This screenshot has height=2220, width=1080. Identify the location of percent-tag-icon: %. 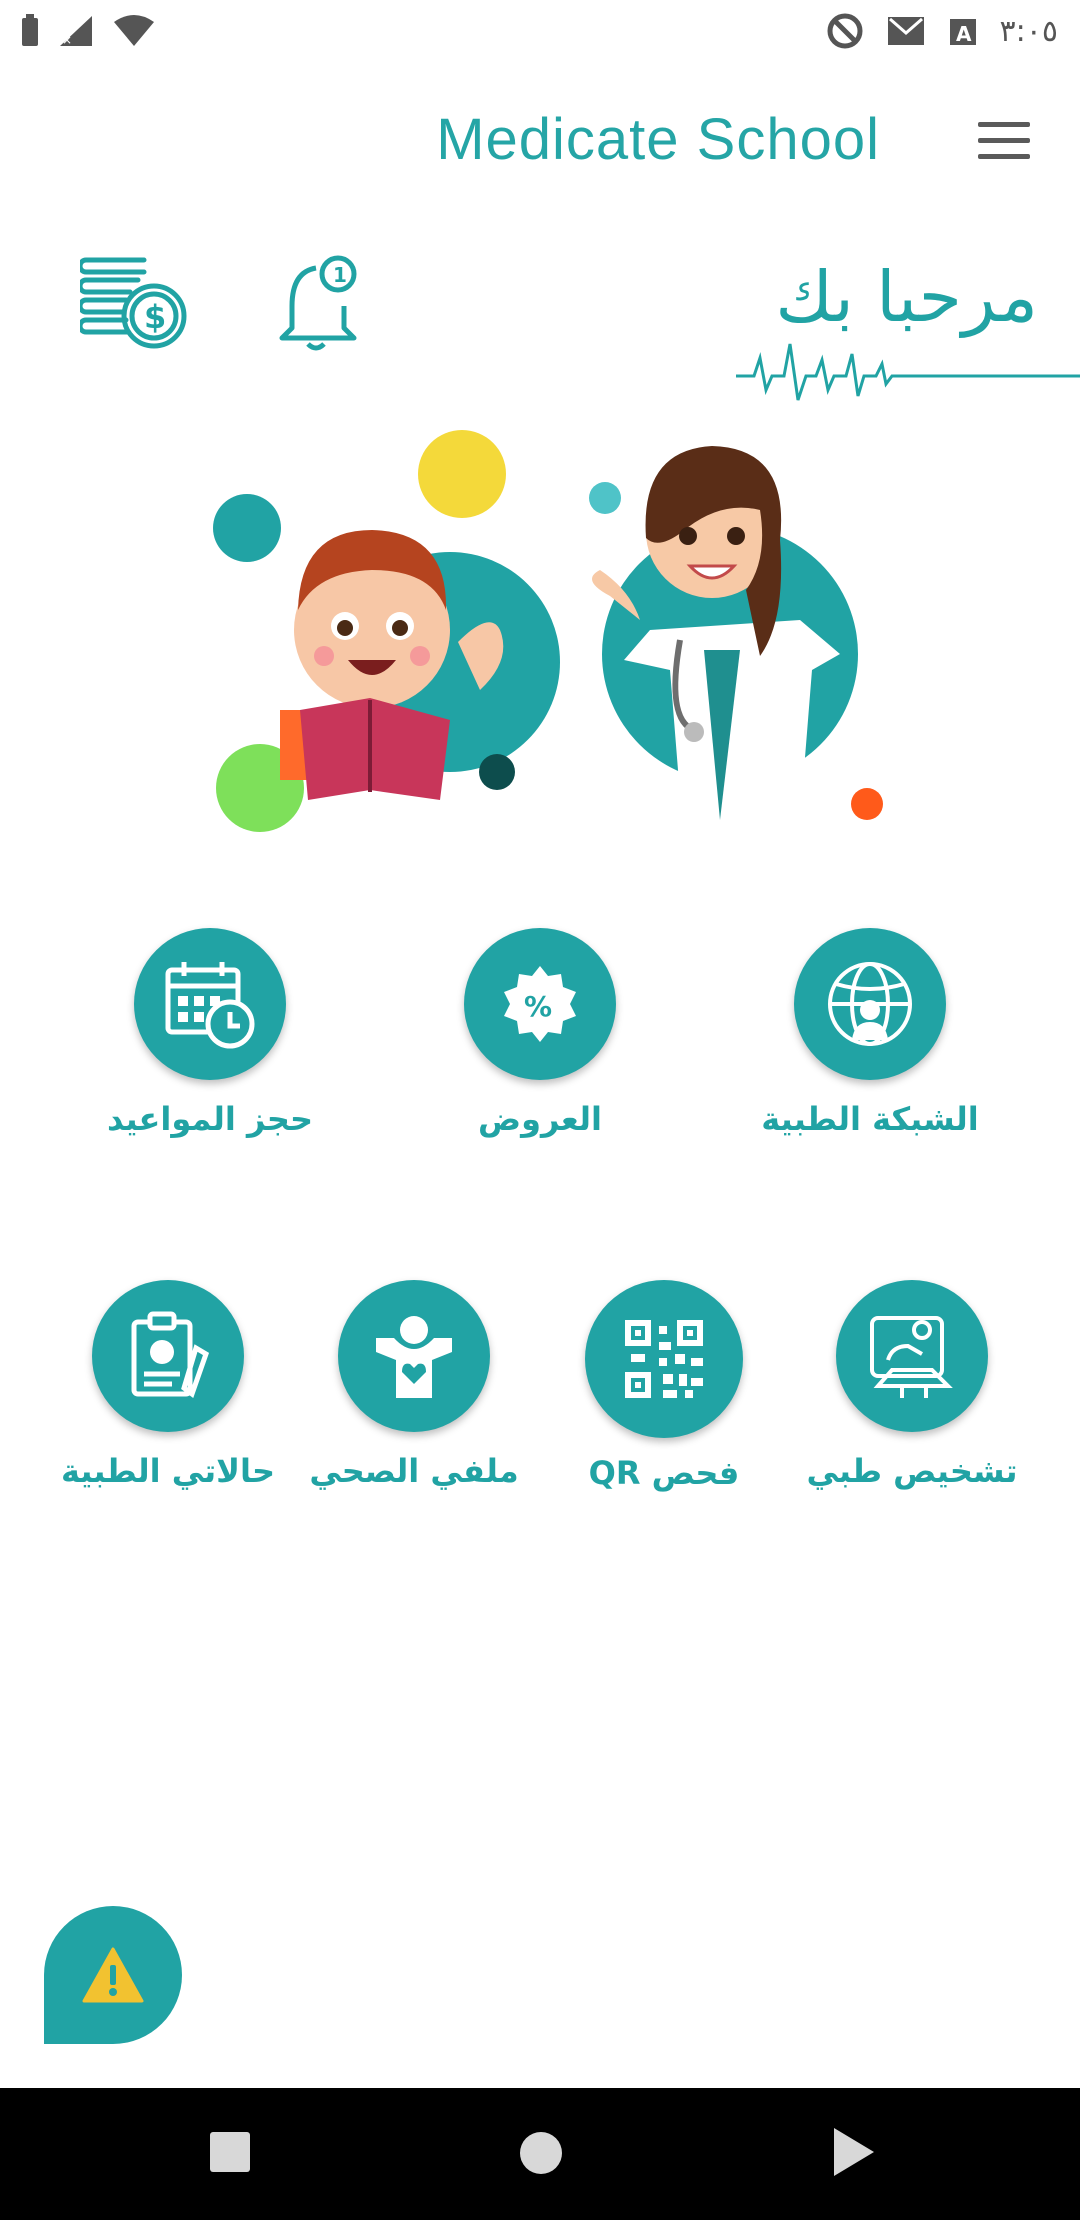
(540, 1004).